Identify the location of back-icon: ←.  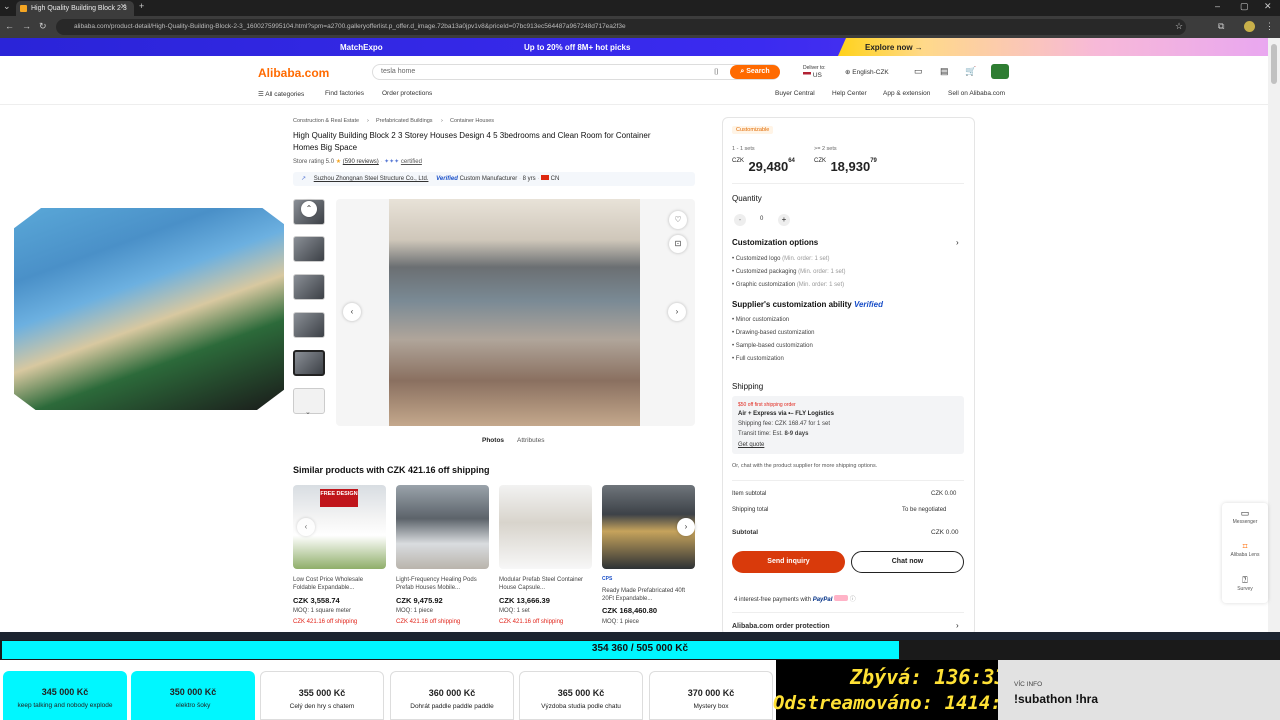
(9, 26).